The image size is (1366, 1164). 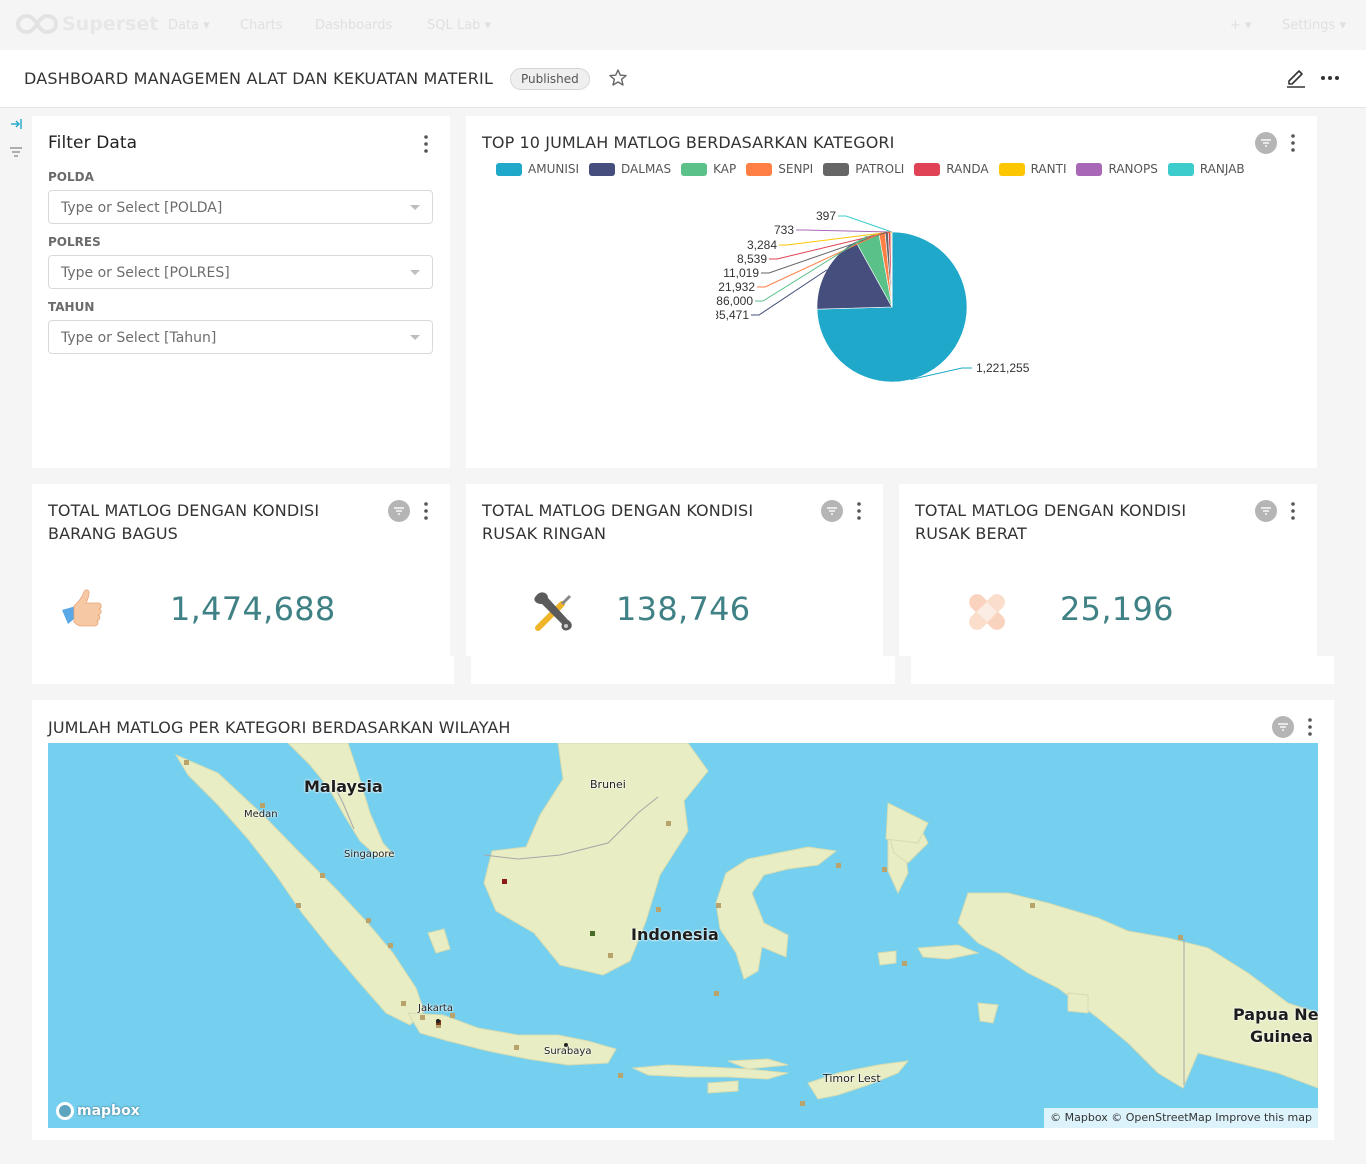 I want to click on tools-icon, so click(x=553, y=611).